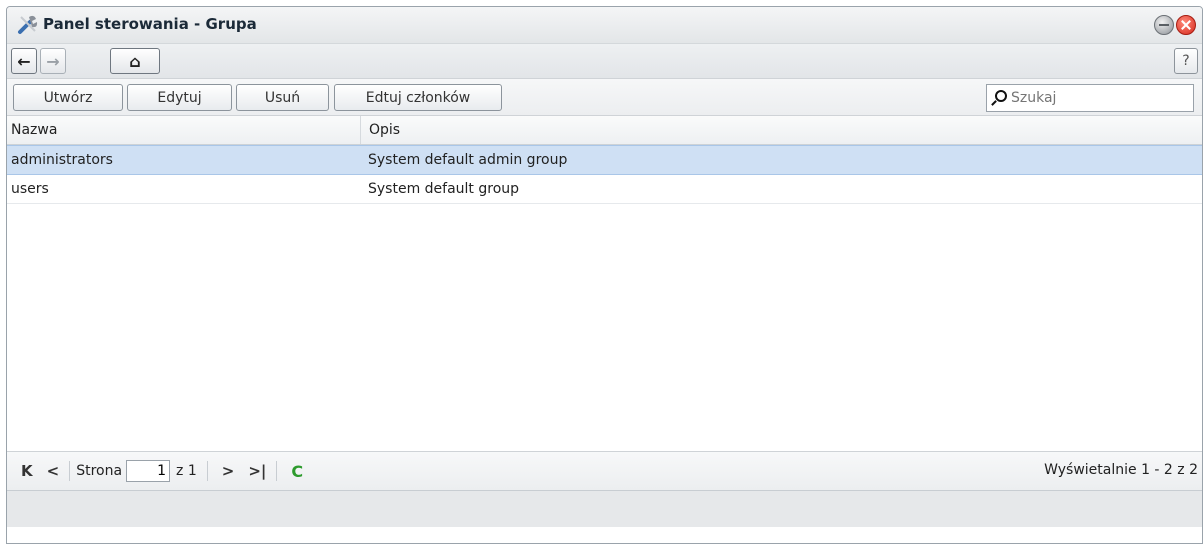  I want to click on back-button: ←, so click(24, 61).